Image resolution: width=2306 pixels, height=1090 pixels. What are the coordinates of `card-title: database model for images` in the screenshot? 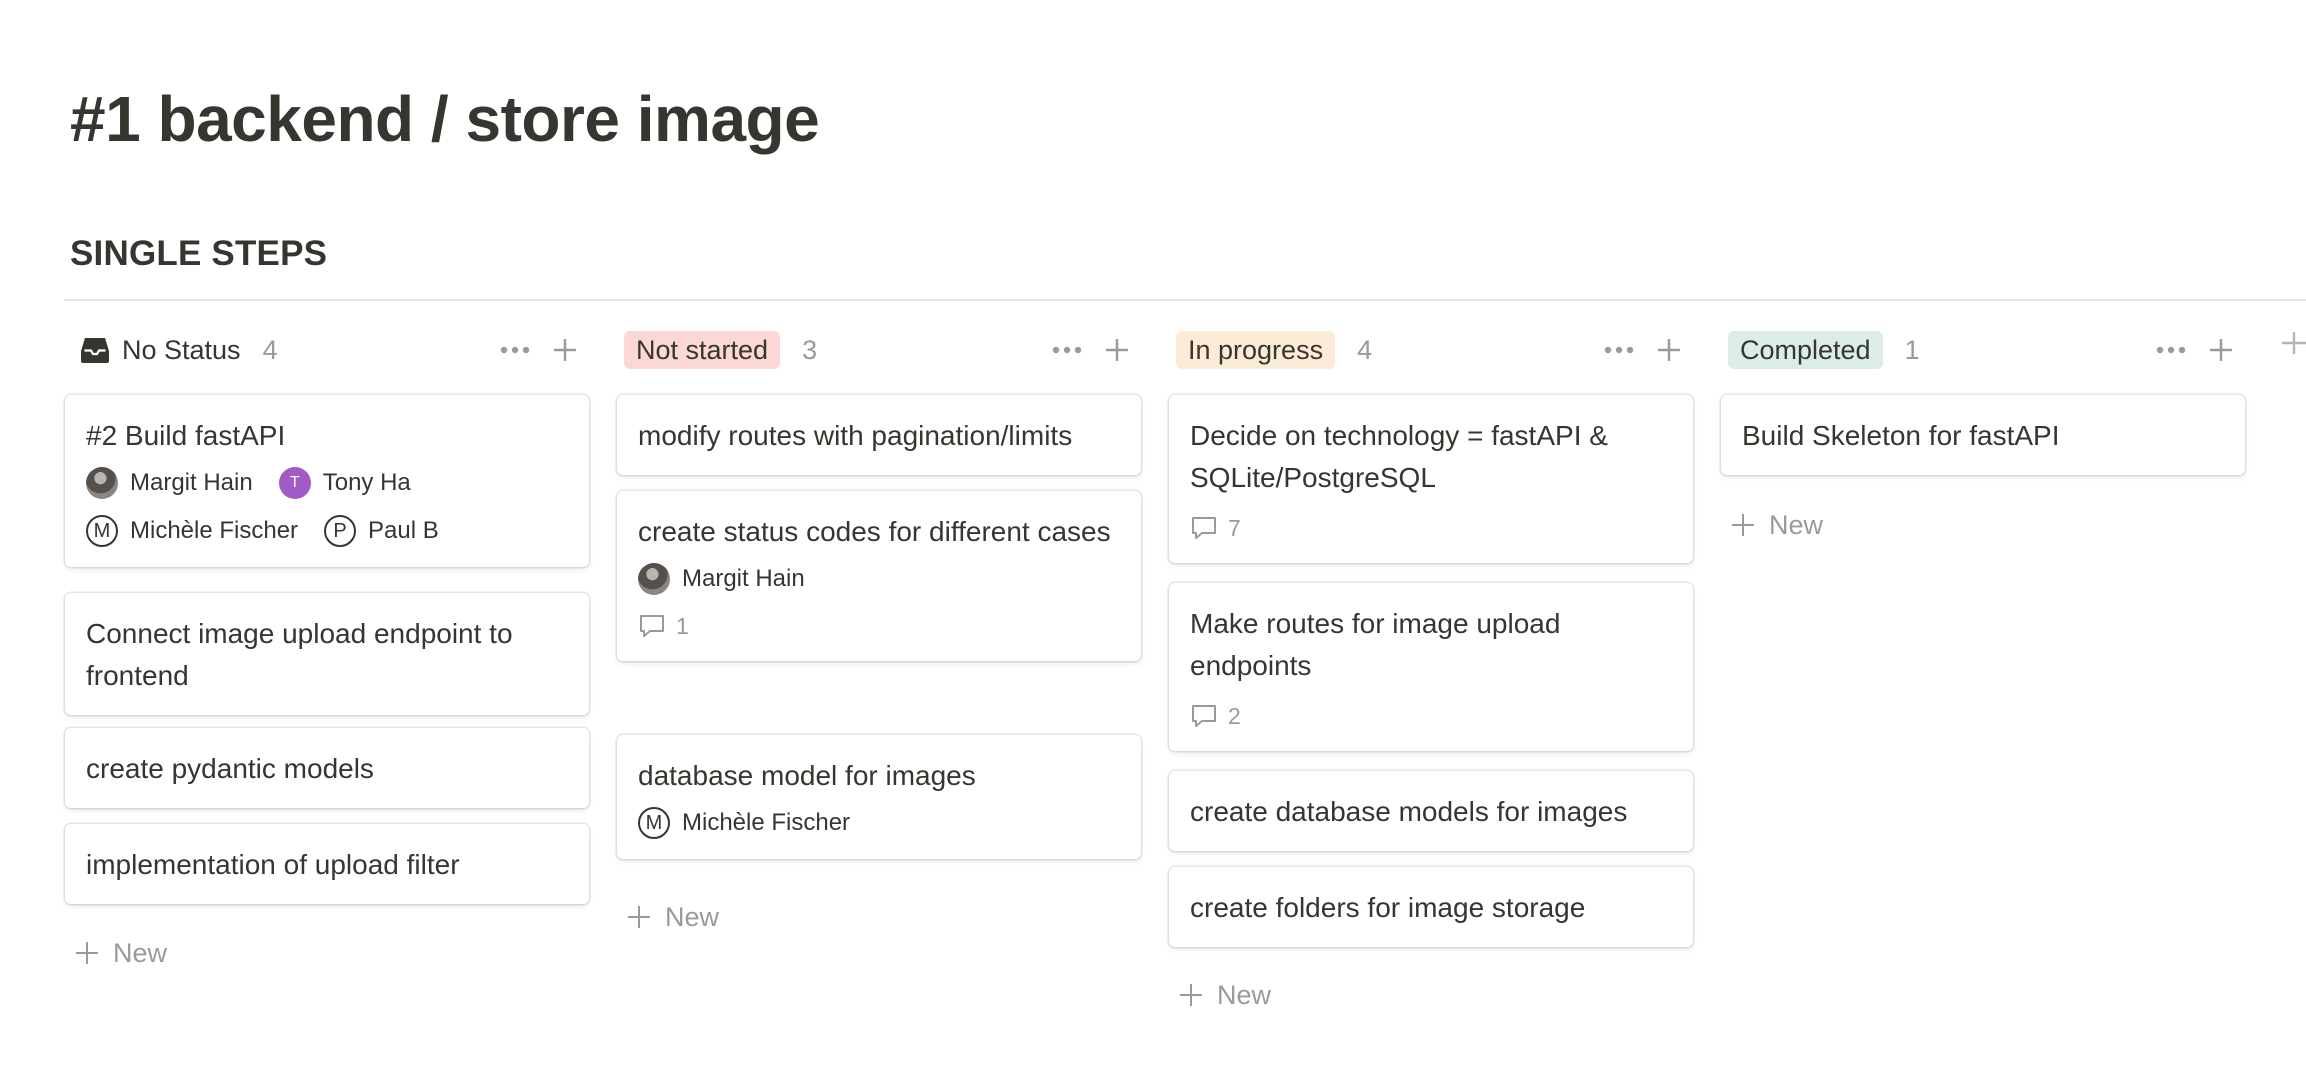 It's located at (807, 775).